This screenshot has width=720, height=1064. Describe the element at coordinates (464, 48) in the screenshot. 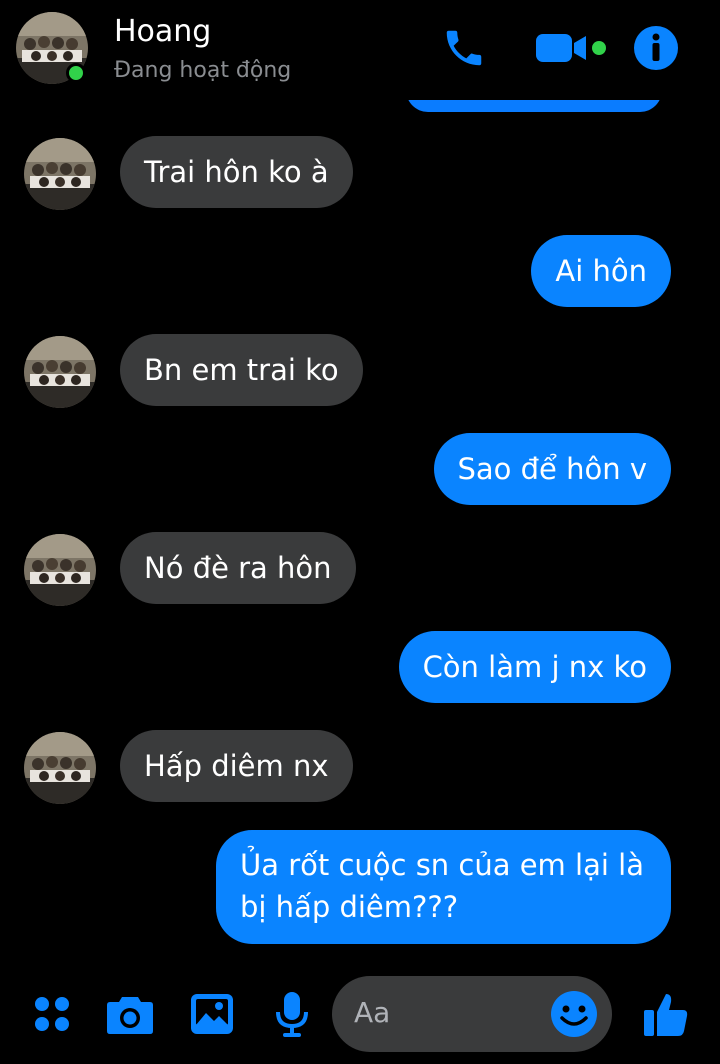

I see `phone-icon` at that location.